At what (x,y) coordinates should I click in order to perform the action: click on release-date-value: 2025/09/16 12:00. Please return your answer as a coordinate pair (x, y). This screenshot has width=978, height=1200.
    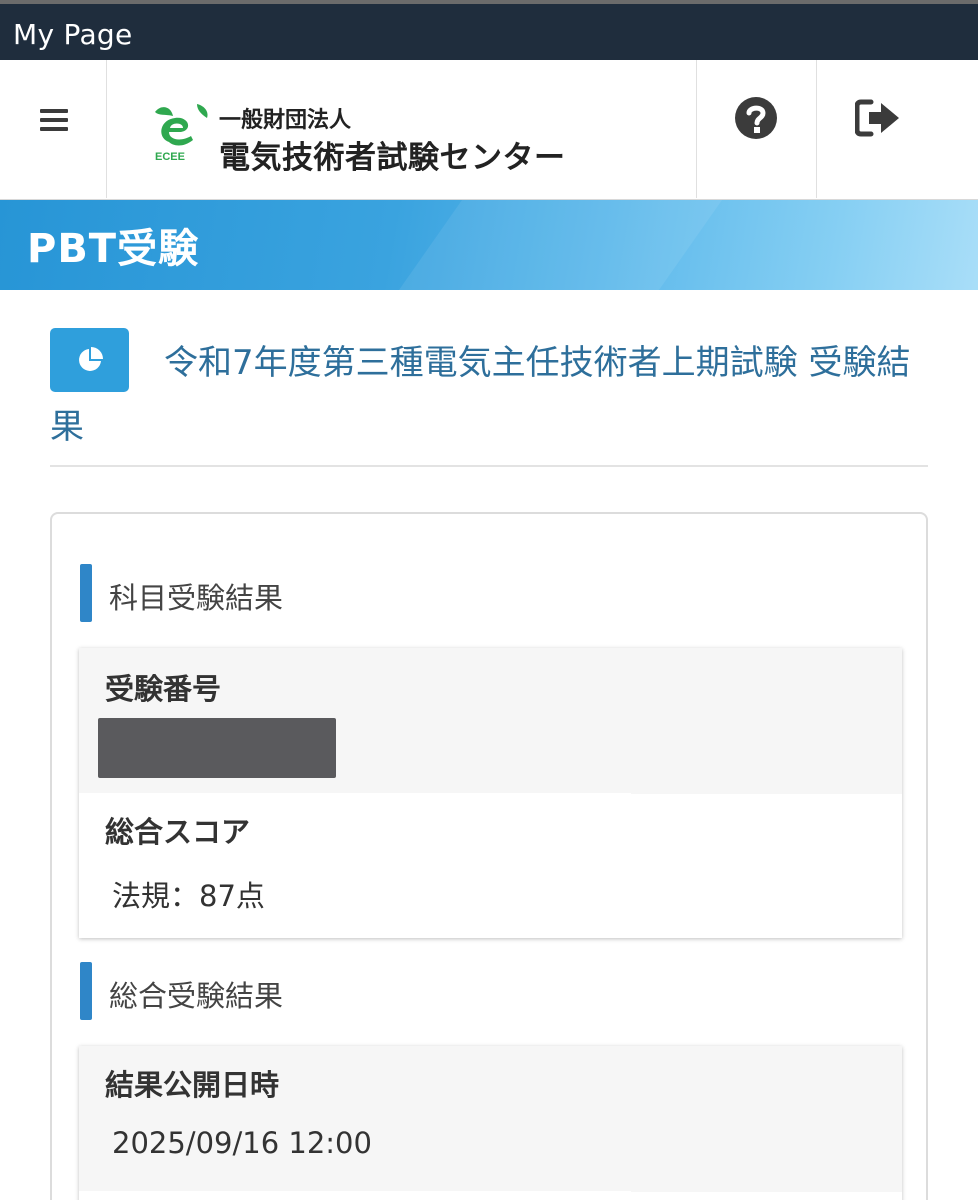
    Looking at the image, I should click on (242, 1143).